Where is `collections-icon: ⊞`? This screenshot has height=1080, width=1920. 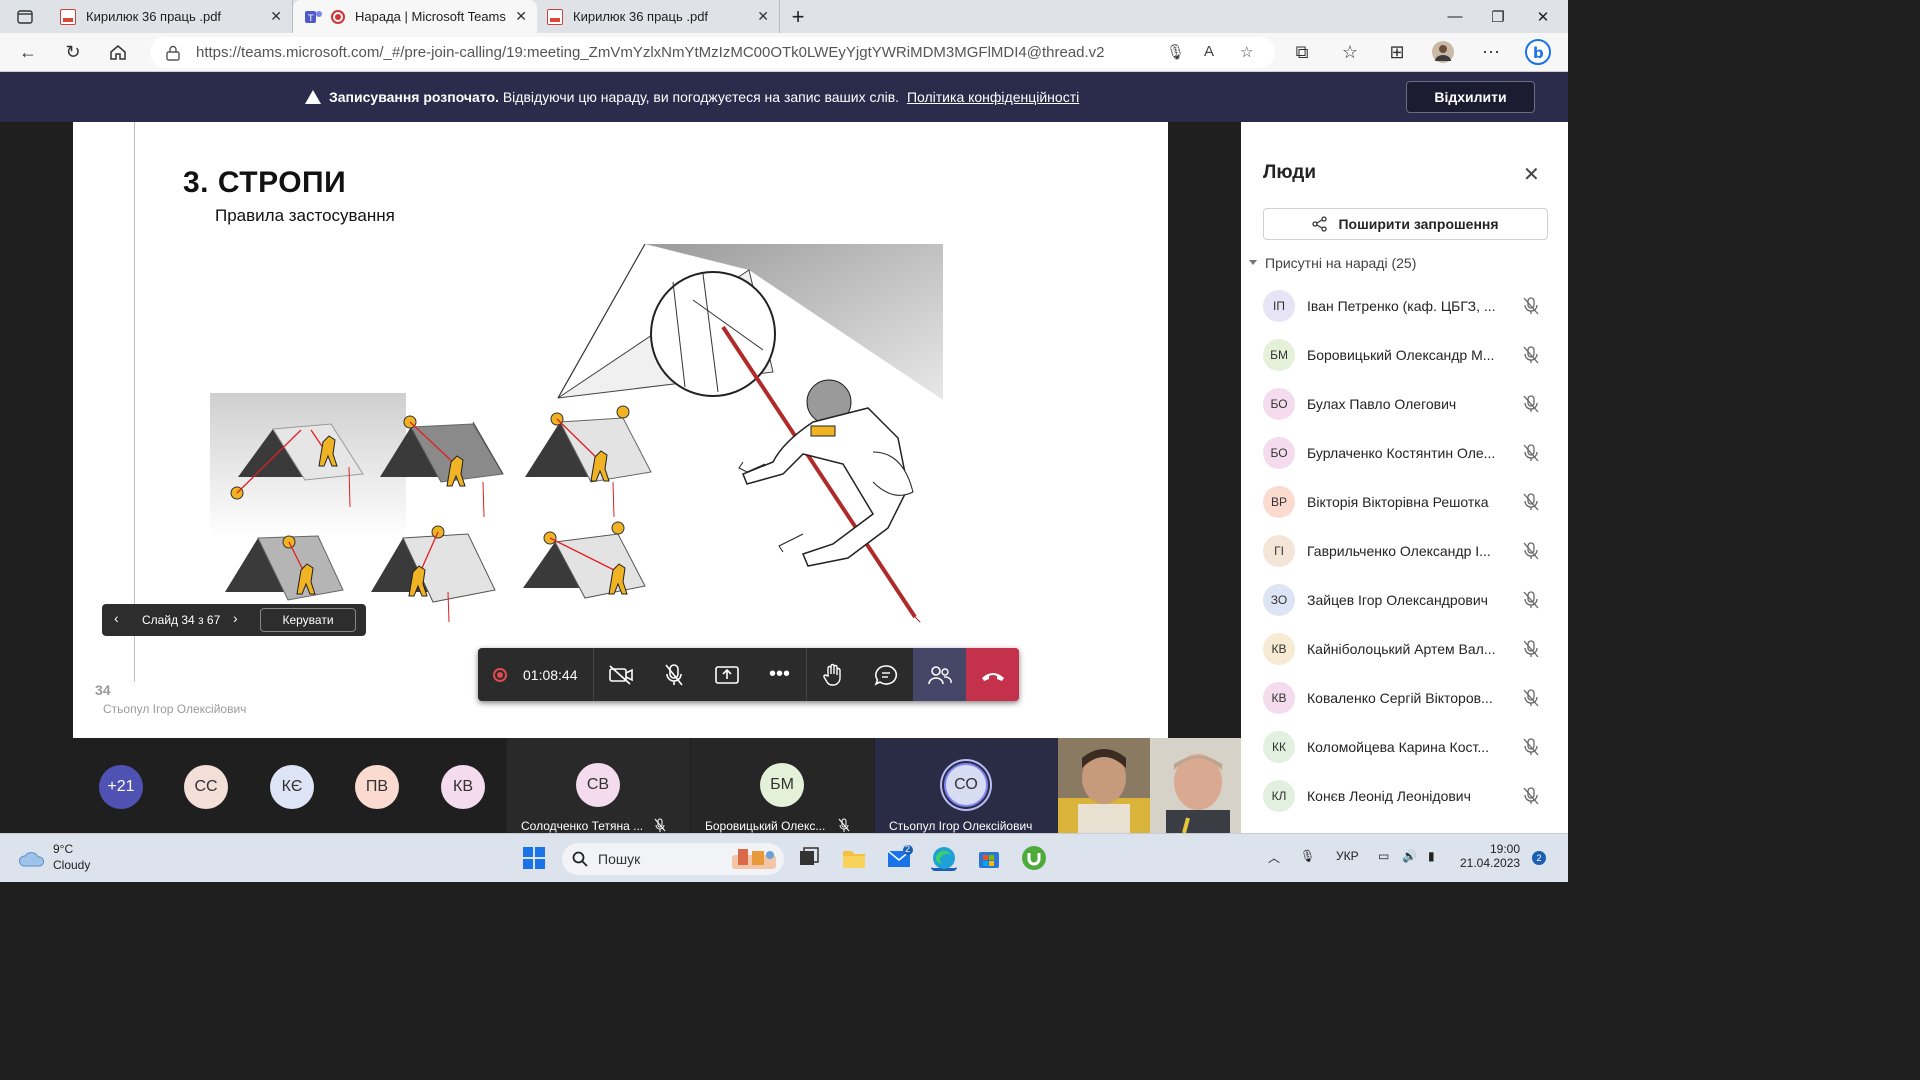
collections-icon: ⊞ is located at coordinates (1397, 52).